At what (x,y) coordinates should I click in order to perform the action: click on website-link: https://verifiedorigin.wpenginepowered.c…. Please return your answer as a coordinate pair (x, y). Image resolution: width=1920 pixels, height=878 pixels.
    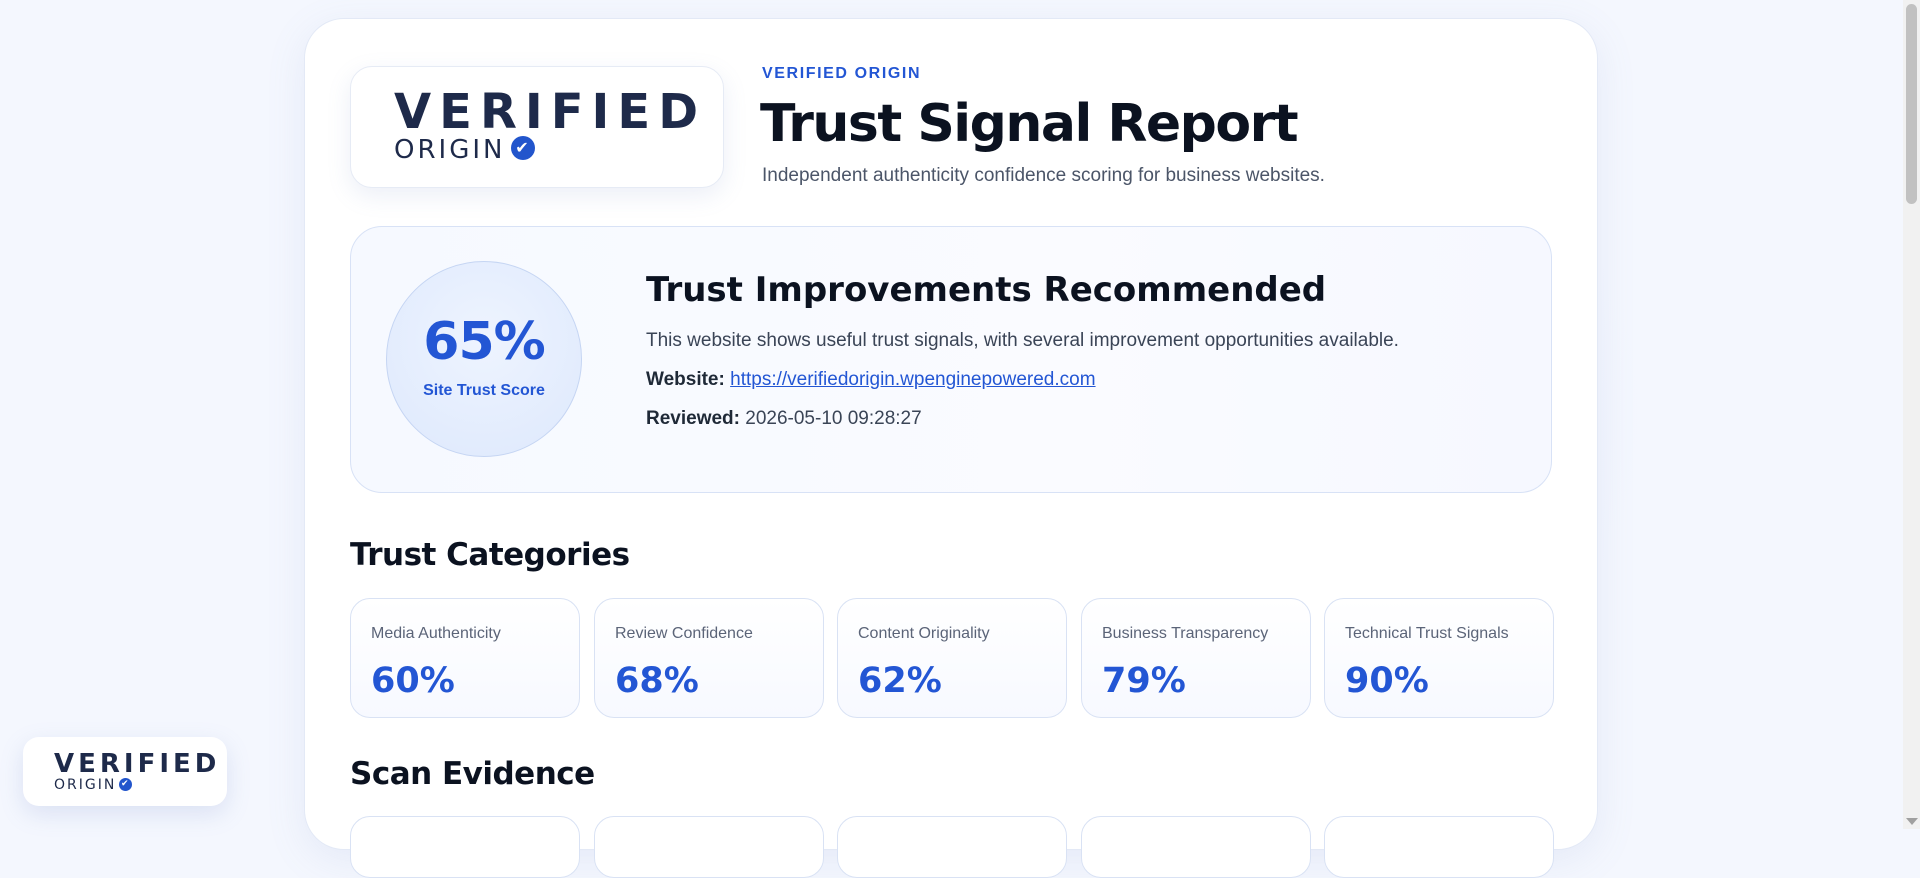
    Looking at the image, I should click on (912, 379).